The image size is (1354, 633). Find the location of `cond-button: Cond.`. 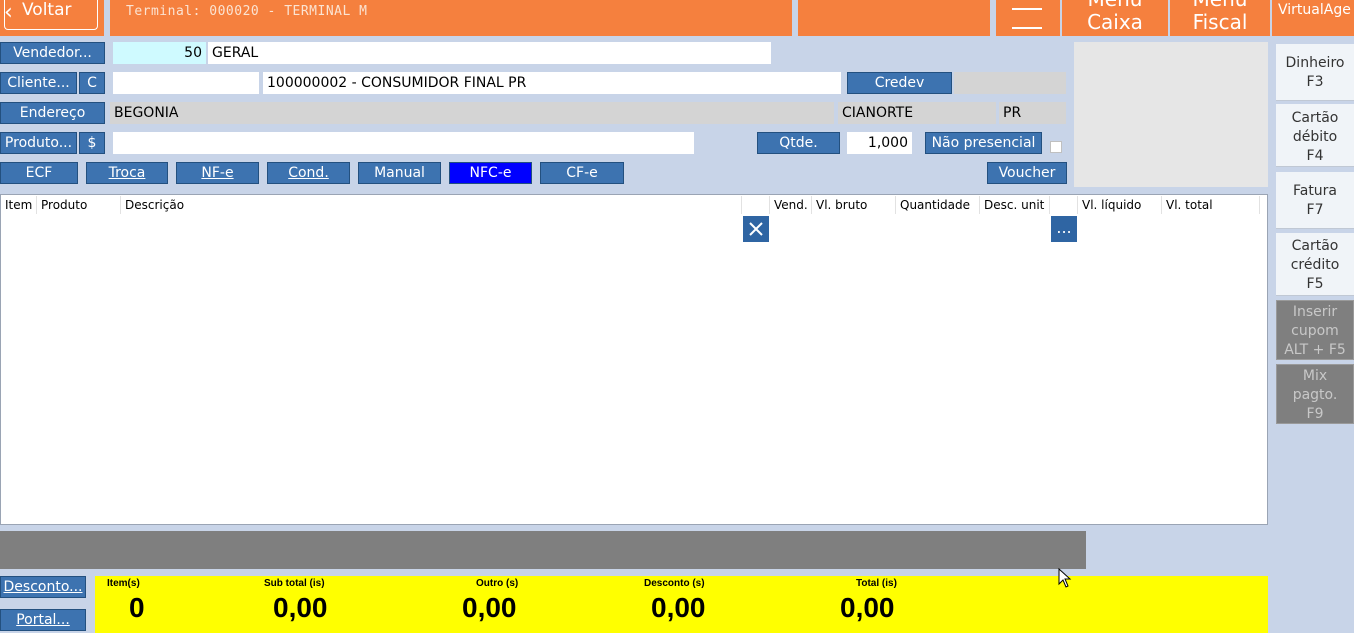

cond-button: Cond. is located at coordinates (308, 173).